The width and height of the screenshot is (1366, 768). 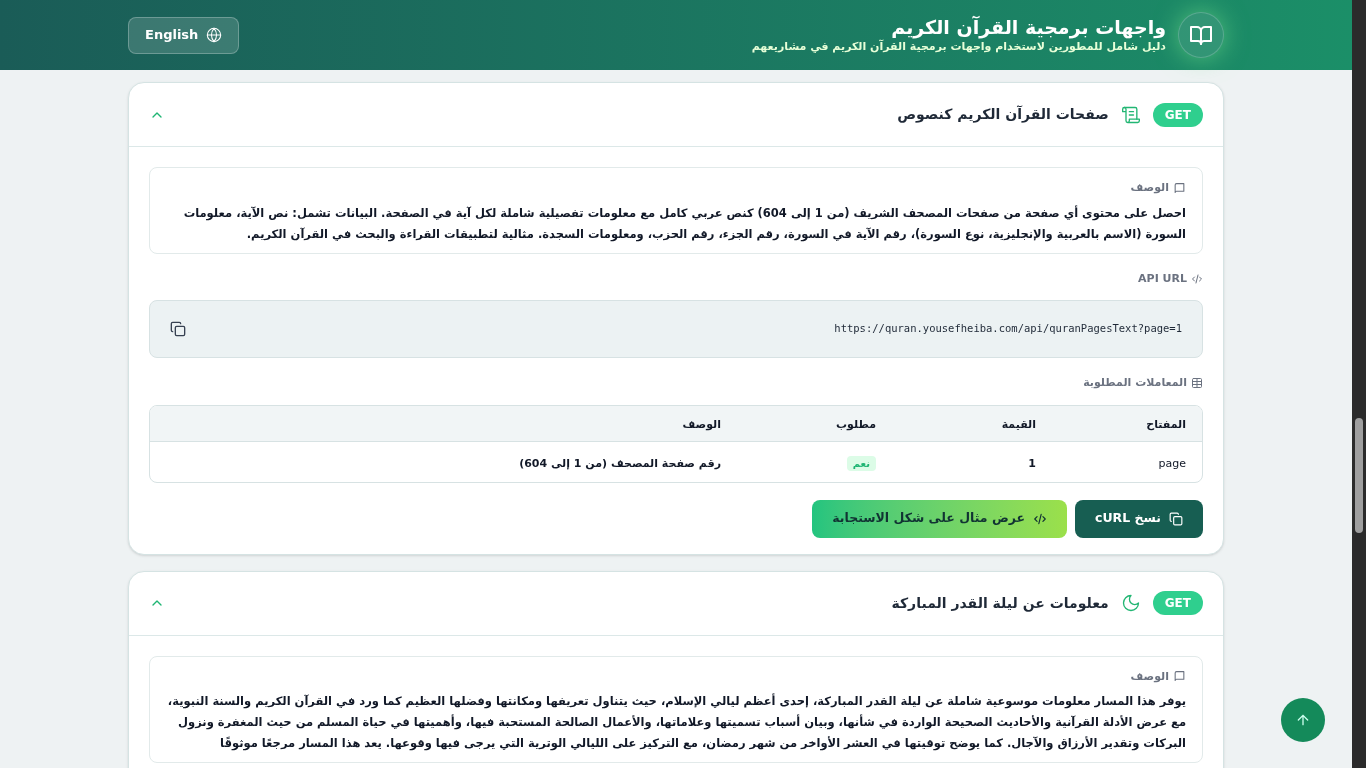 I want to click on scroll-top-button, so click(x=1303, y=720).